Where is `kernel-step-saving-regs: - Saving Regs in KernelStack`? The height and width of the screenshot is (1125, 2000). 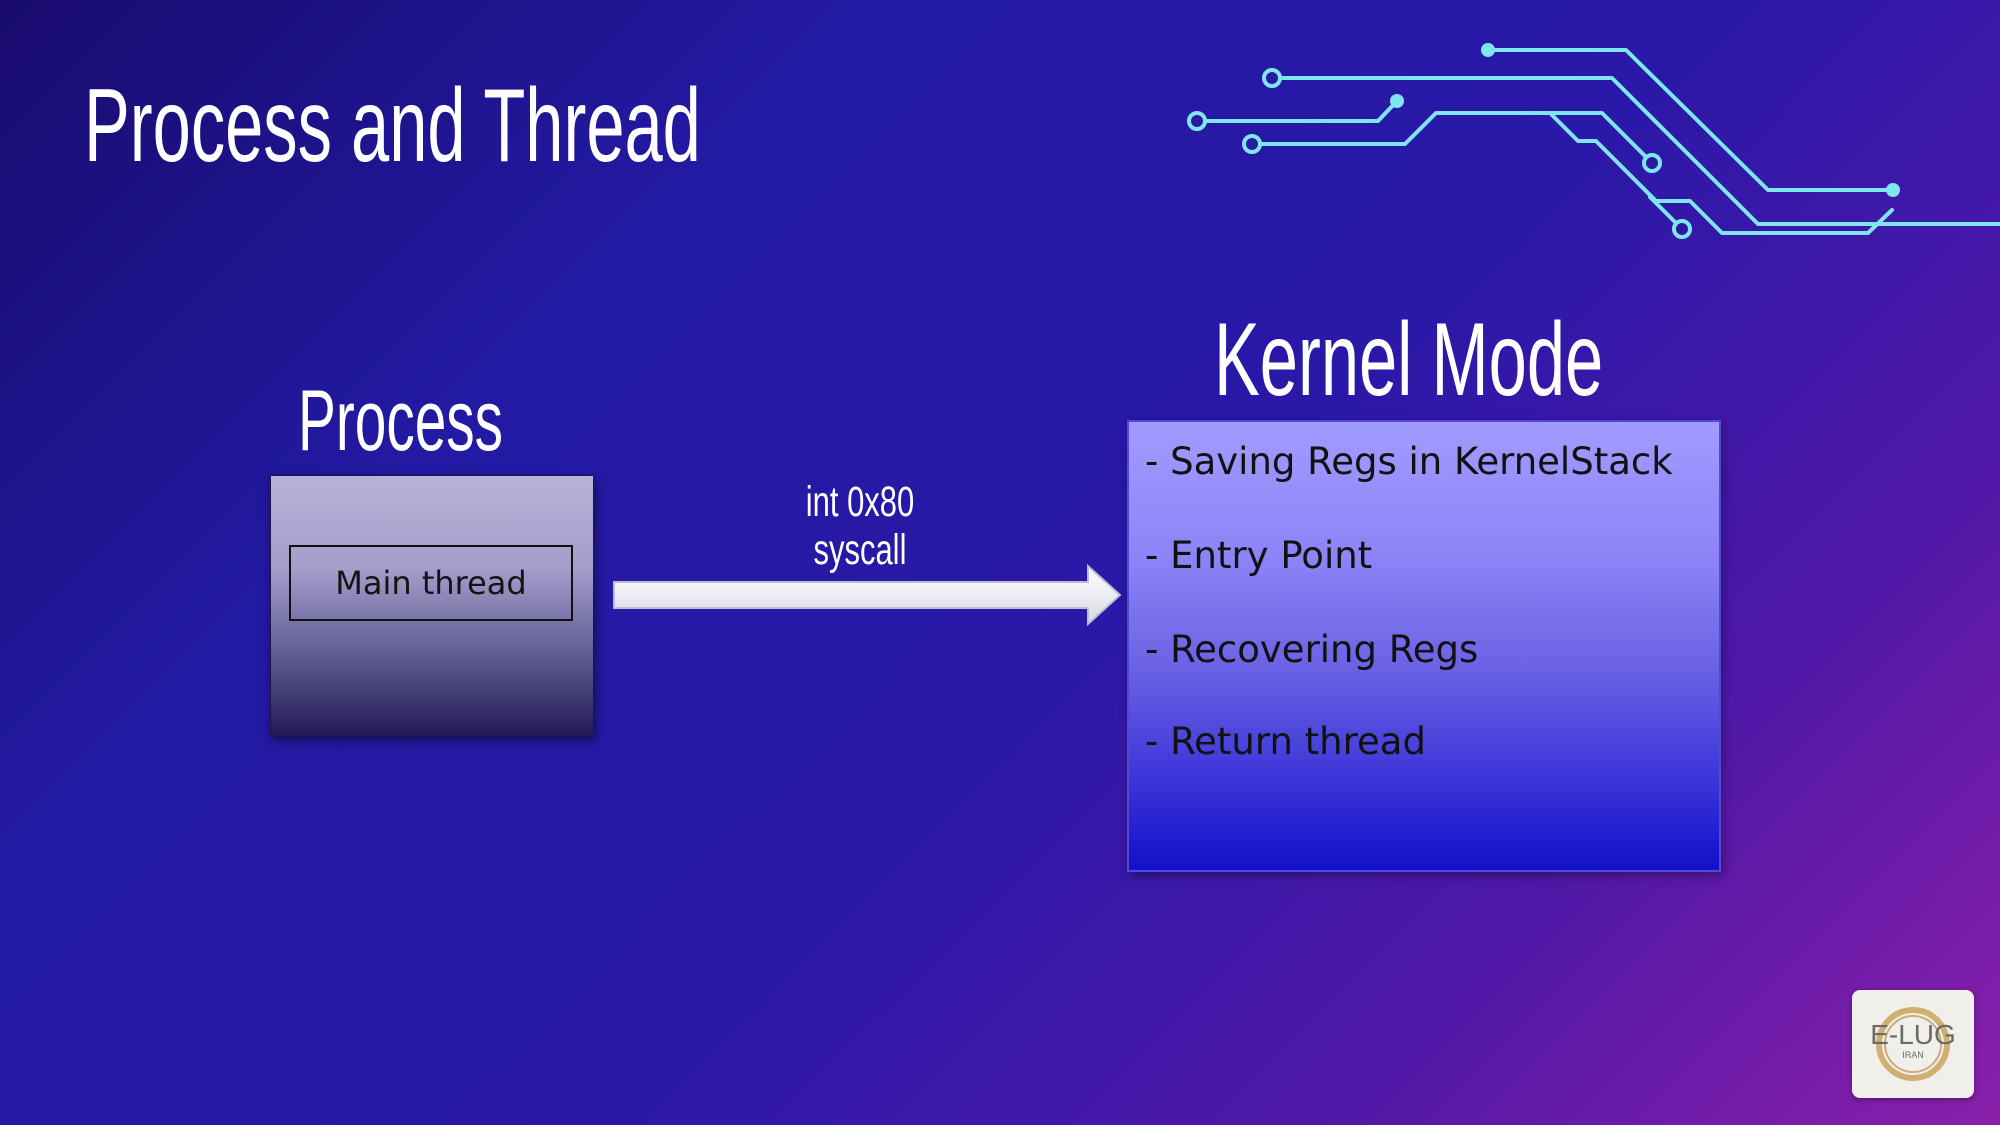
kernel-step-saving-regs: - Saving Regs in KernelStack is located at coordinates (1409, 461).